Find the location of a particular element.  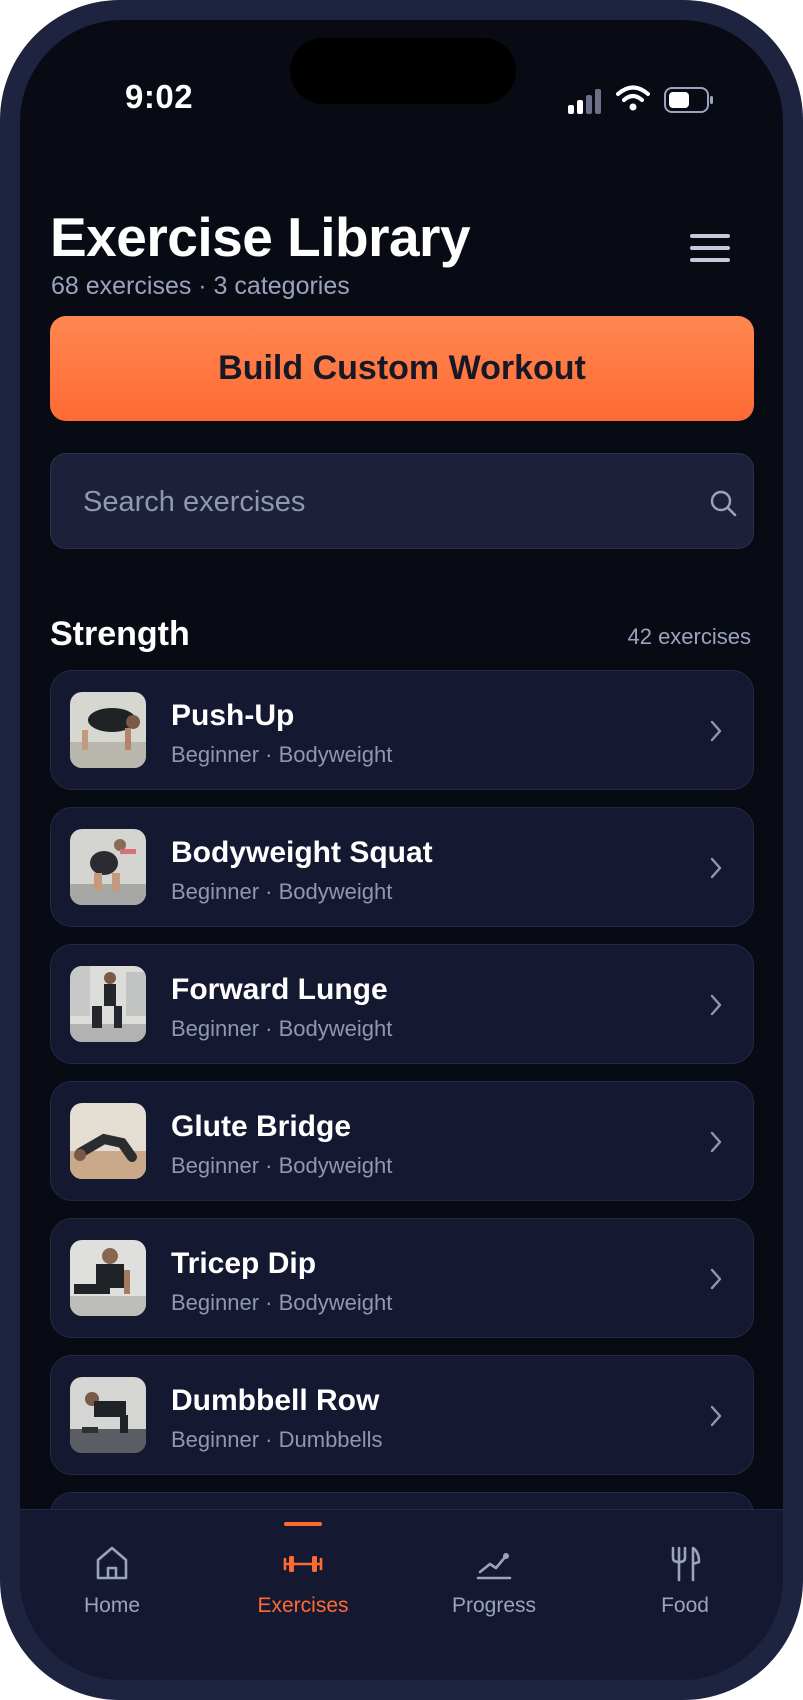

exercise-name: Forward Lunge is located at coordinates (279, 989).